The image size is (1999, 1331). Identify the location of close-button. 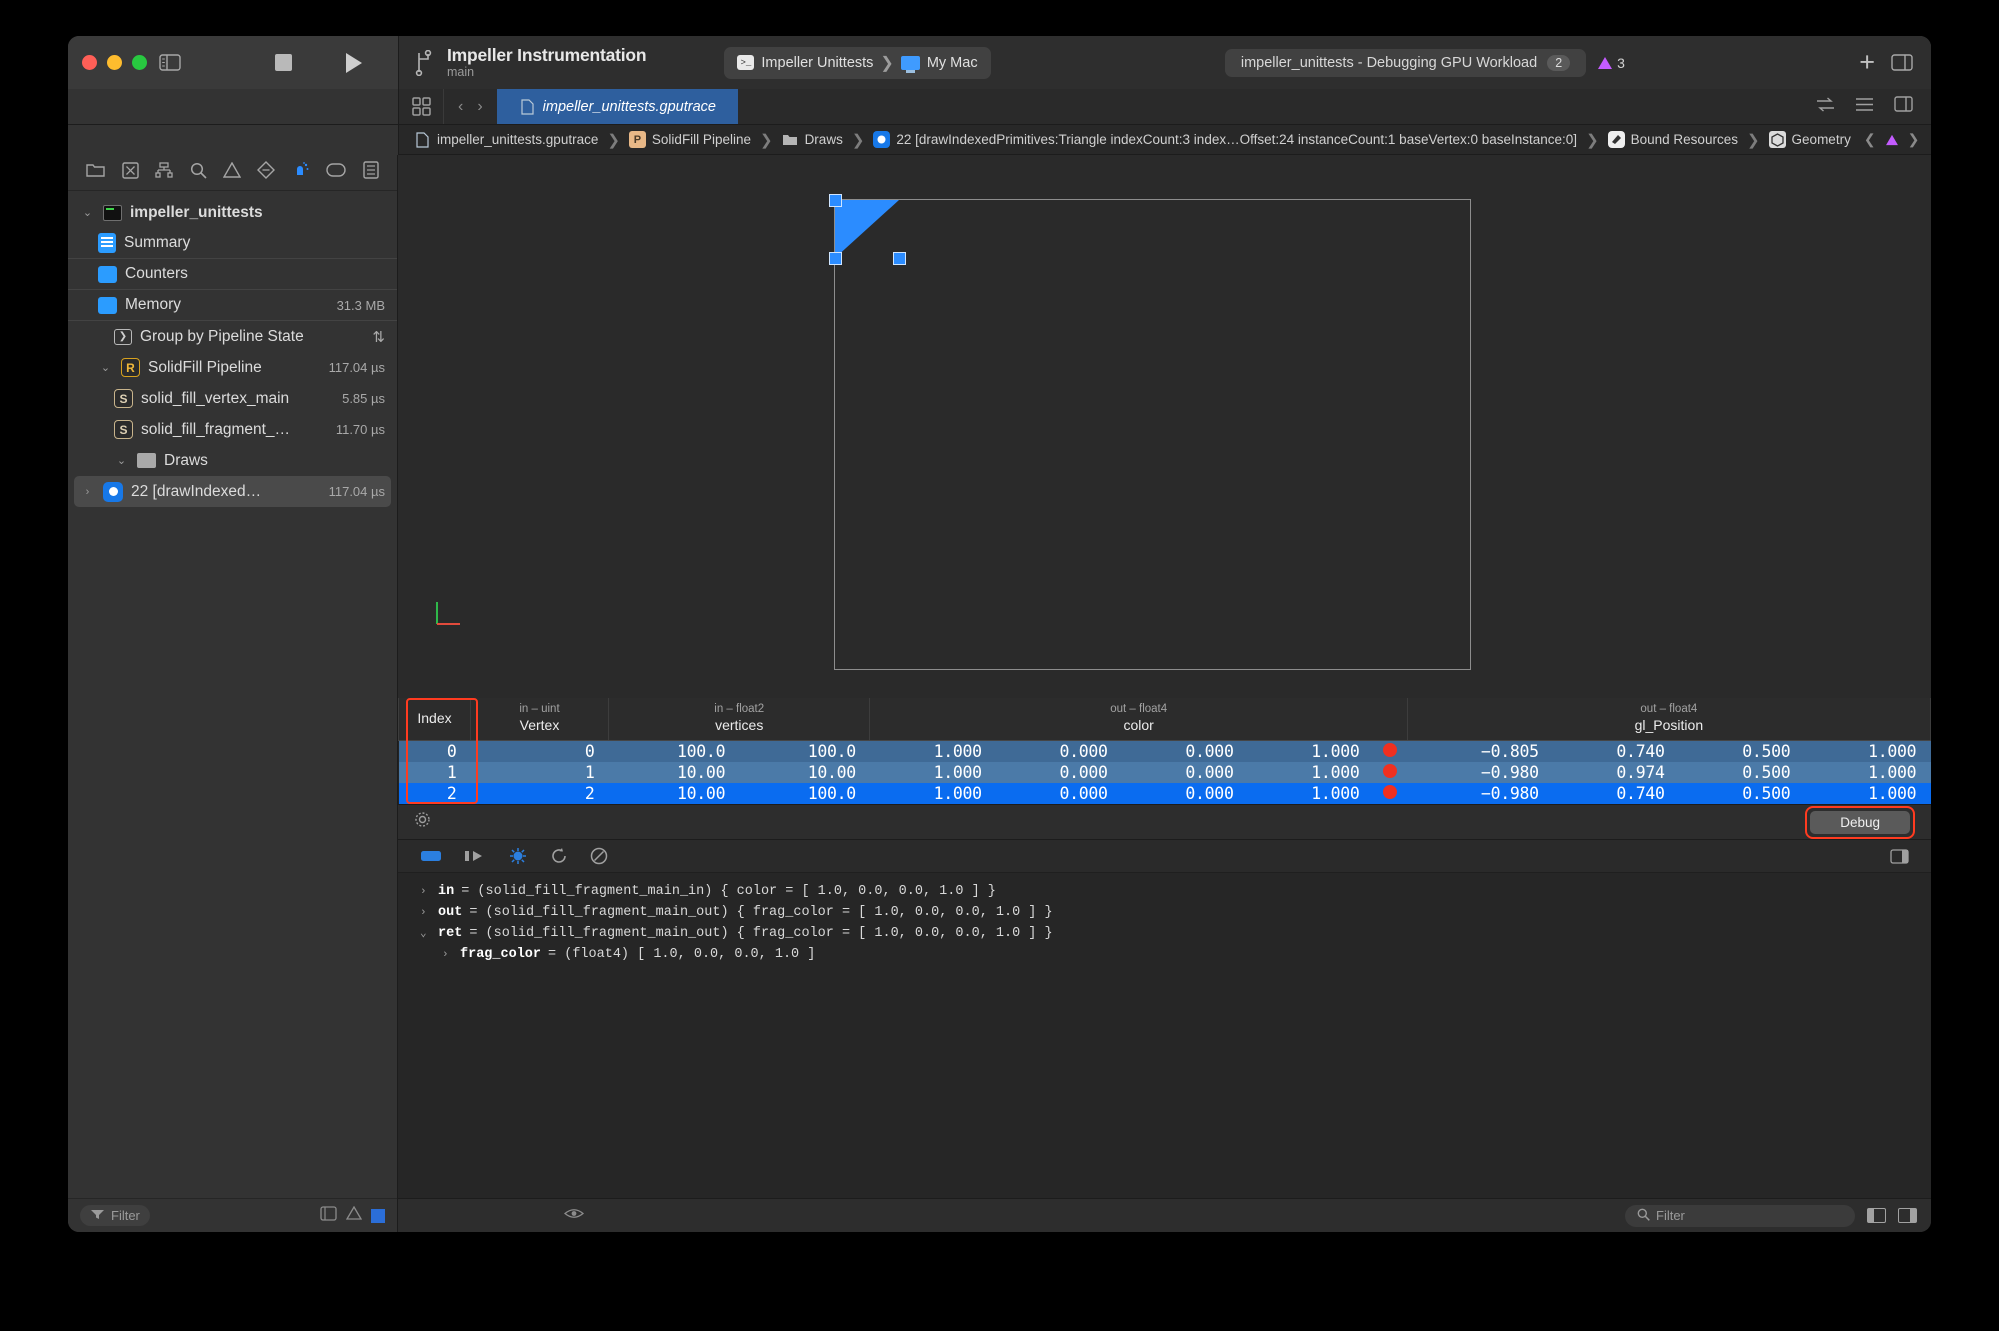
(89, 62).